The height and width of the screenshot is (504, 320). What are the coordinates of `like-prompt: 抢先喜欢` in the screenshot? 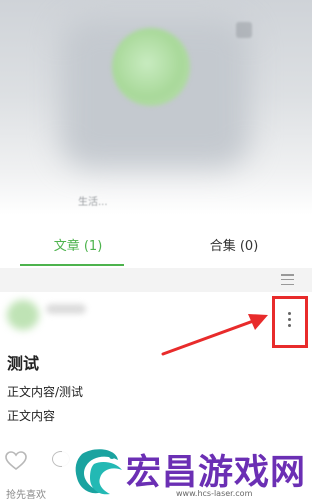 It's located at (26, 495).